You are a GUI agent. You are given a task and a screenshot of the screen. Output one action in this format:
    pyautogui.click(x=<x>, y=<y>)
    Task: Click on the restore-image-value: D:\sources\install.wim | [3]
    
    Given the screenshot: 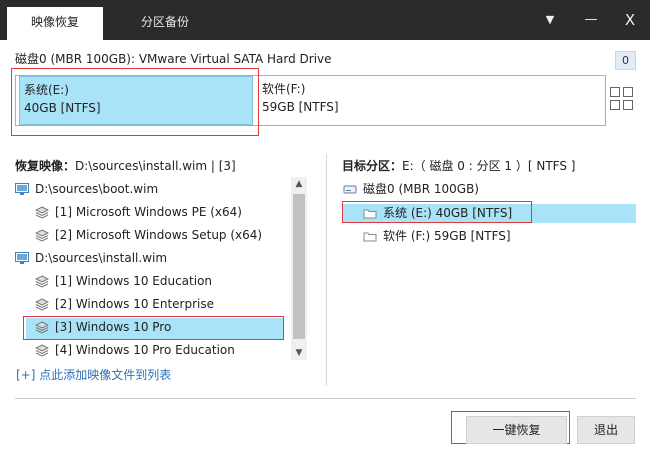 What is the action you would take?
    pyautogui.click(x=155, y=166)
    